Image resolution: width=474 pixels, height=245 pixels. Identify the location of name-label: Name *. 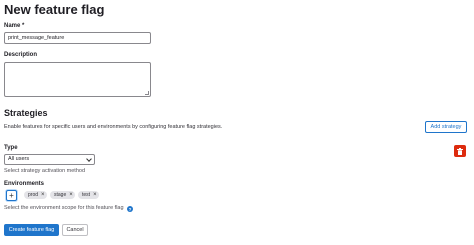
(14, 26).